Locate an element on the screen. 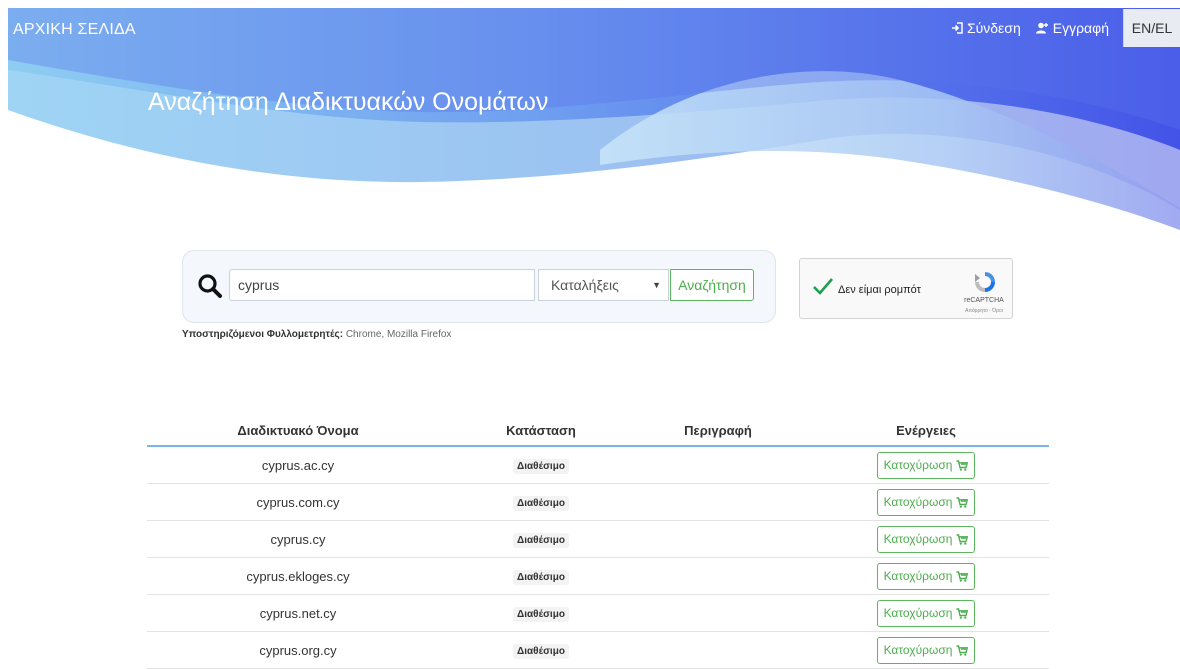 The height and width of the screenshot is (669, 1180). search-panel: Καταλήξεις ▼ Αναζήτηση is located at coordinates (479, 286).